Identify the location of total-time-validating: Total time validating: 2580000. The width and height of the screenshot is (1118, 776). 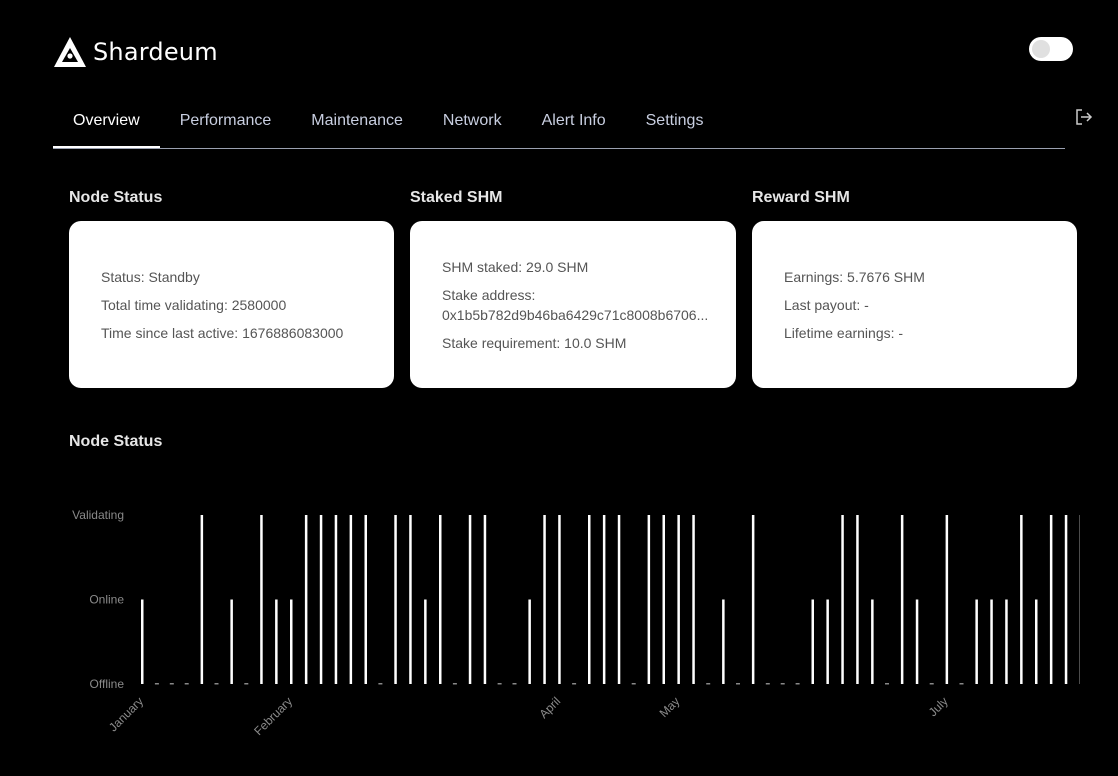
(194, 304).